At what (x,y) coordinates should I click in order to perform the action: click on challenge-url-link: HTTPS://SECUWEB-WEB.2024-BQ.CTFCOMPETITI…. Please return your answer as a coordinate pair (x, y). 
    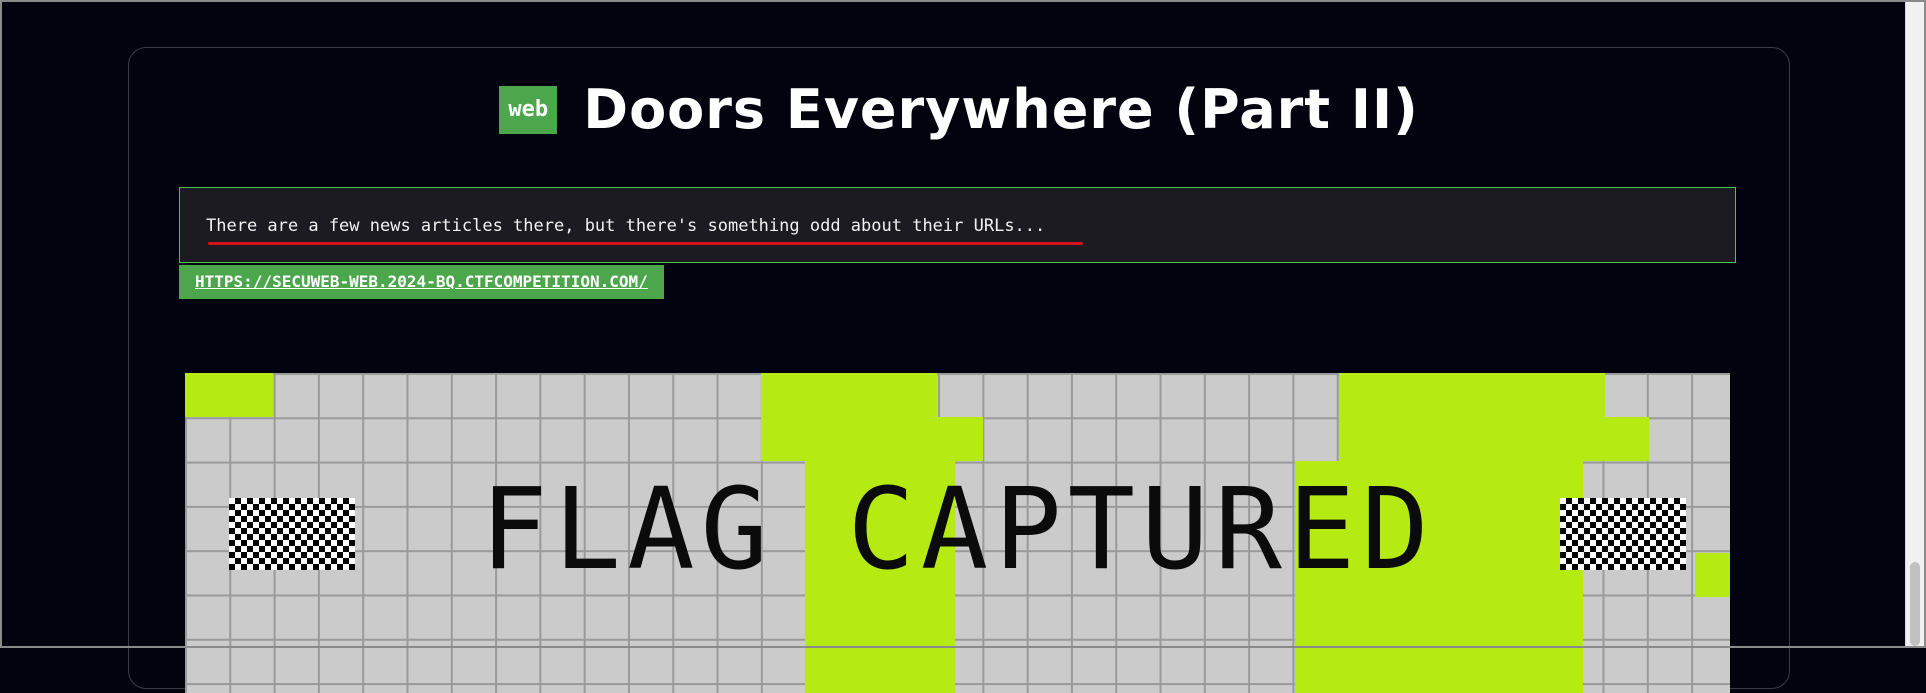
    Looking at the image, I should click on (421, 282).